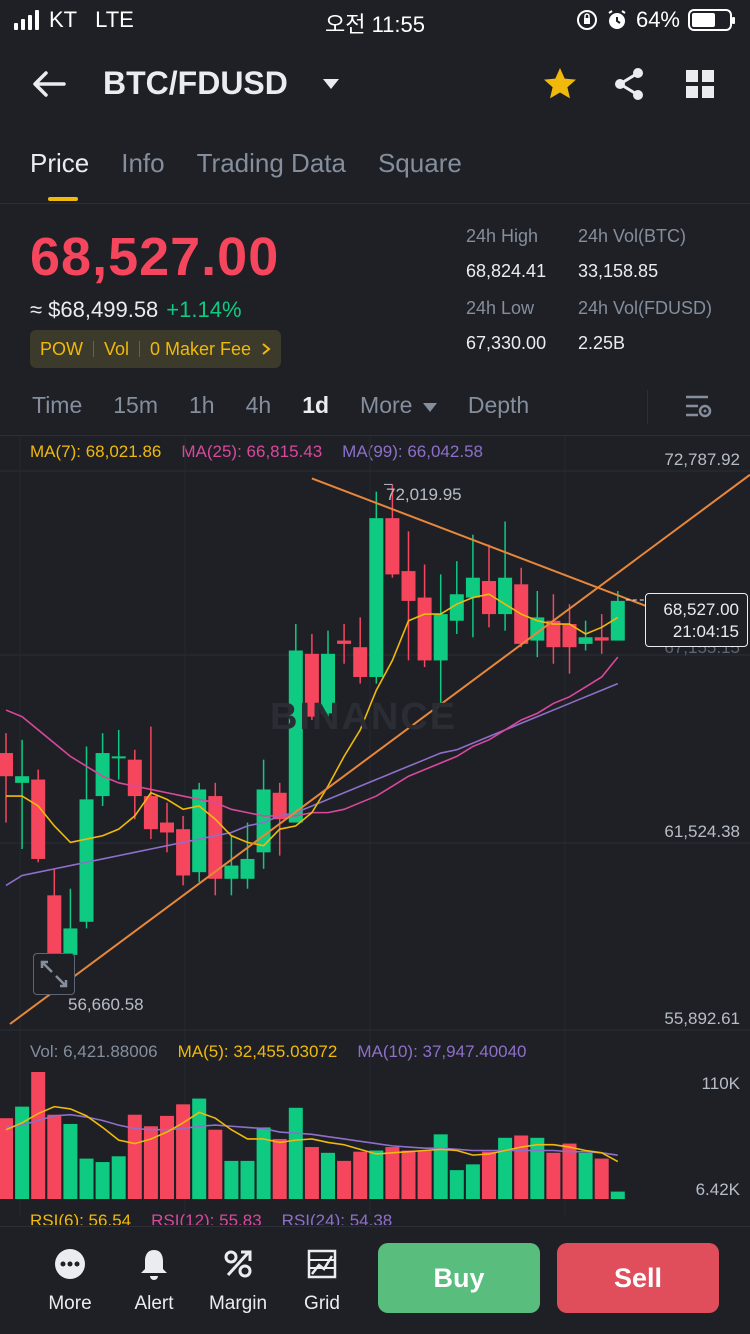 This screenshot has width=750, height=1334. Describe the element at coordinates (266, 349) in the screenshot. I see `chevron-right-icon` at that location.